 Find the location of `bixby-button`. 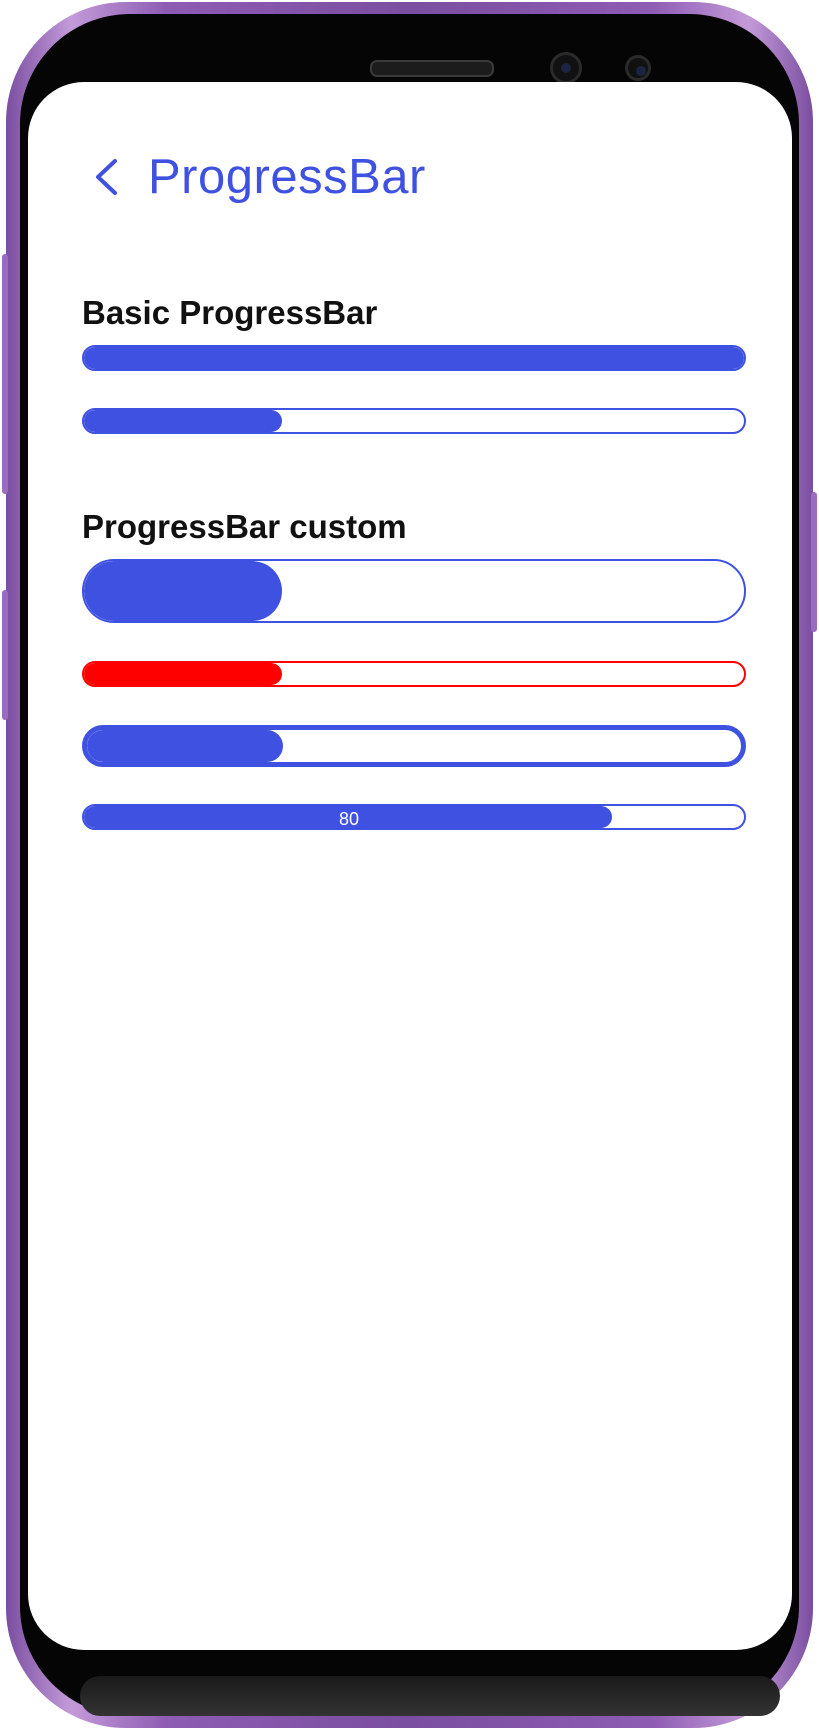

bixby-button is located at coordinates (5, 655).